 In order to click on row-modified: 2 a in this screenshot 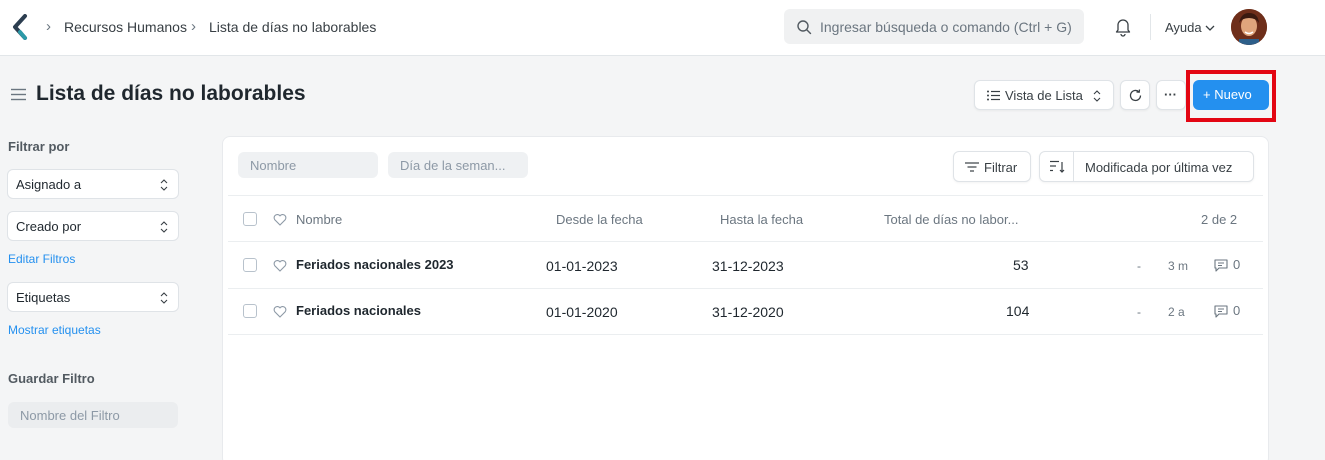, I will do `click(1176, 312)`.